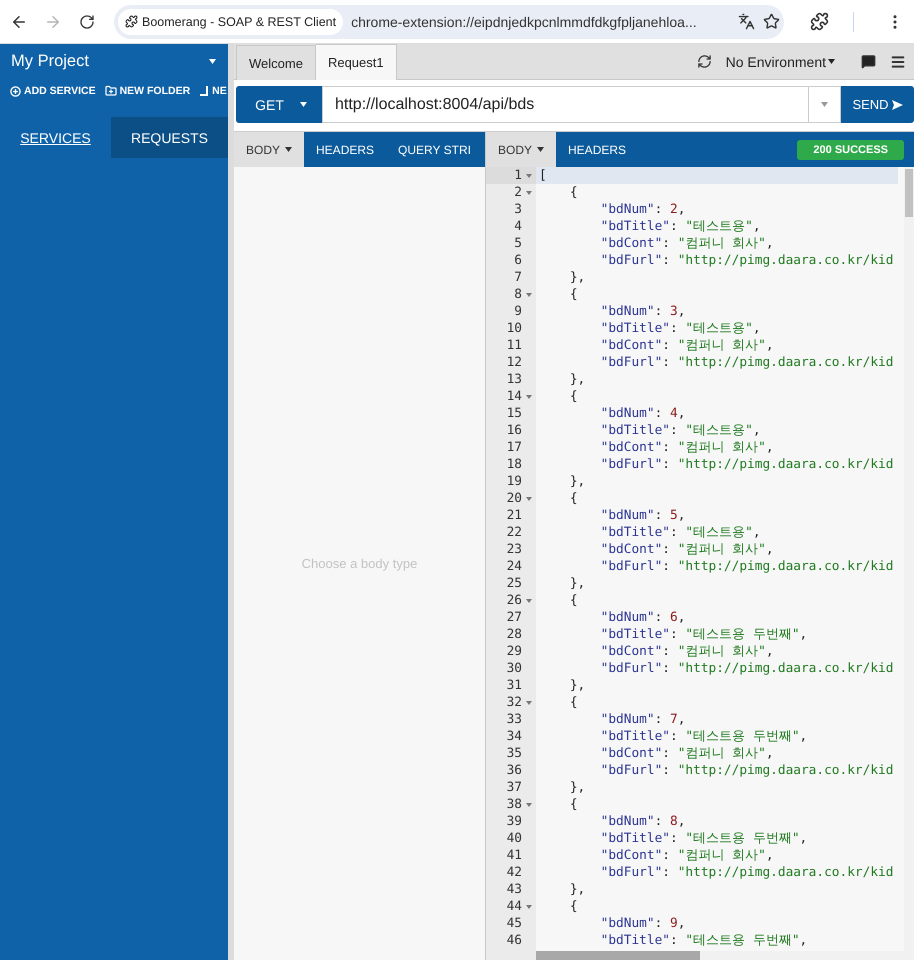  Describe the element at coordinates (877, 104) in the screenshot. I see `send-button: SEND` at that location.